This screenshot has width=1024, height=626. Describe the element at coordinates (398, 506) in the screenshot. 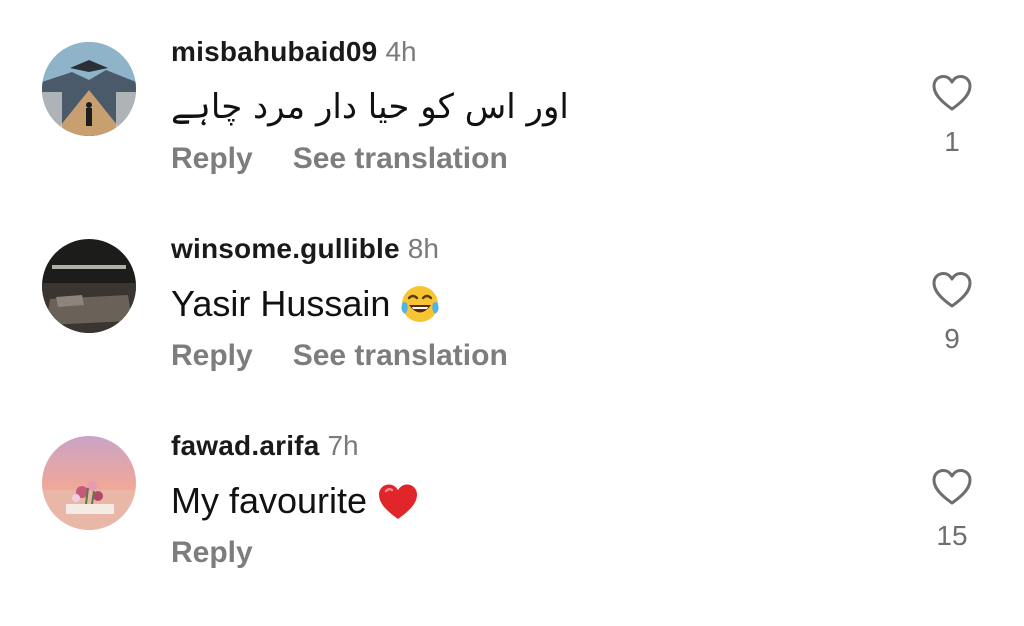

I see `red-heart-icon` at that location.